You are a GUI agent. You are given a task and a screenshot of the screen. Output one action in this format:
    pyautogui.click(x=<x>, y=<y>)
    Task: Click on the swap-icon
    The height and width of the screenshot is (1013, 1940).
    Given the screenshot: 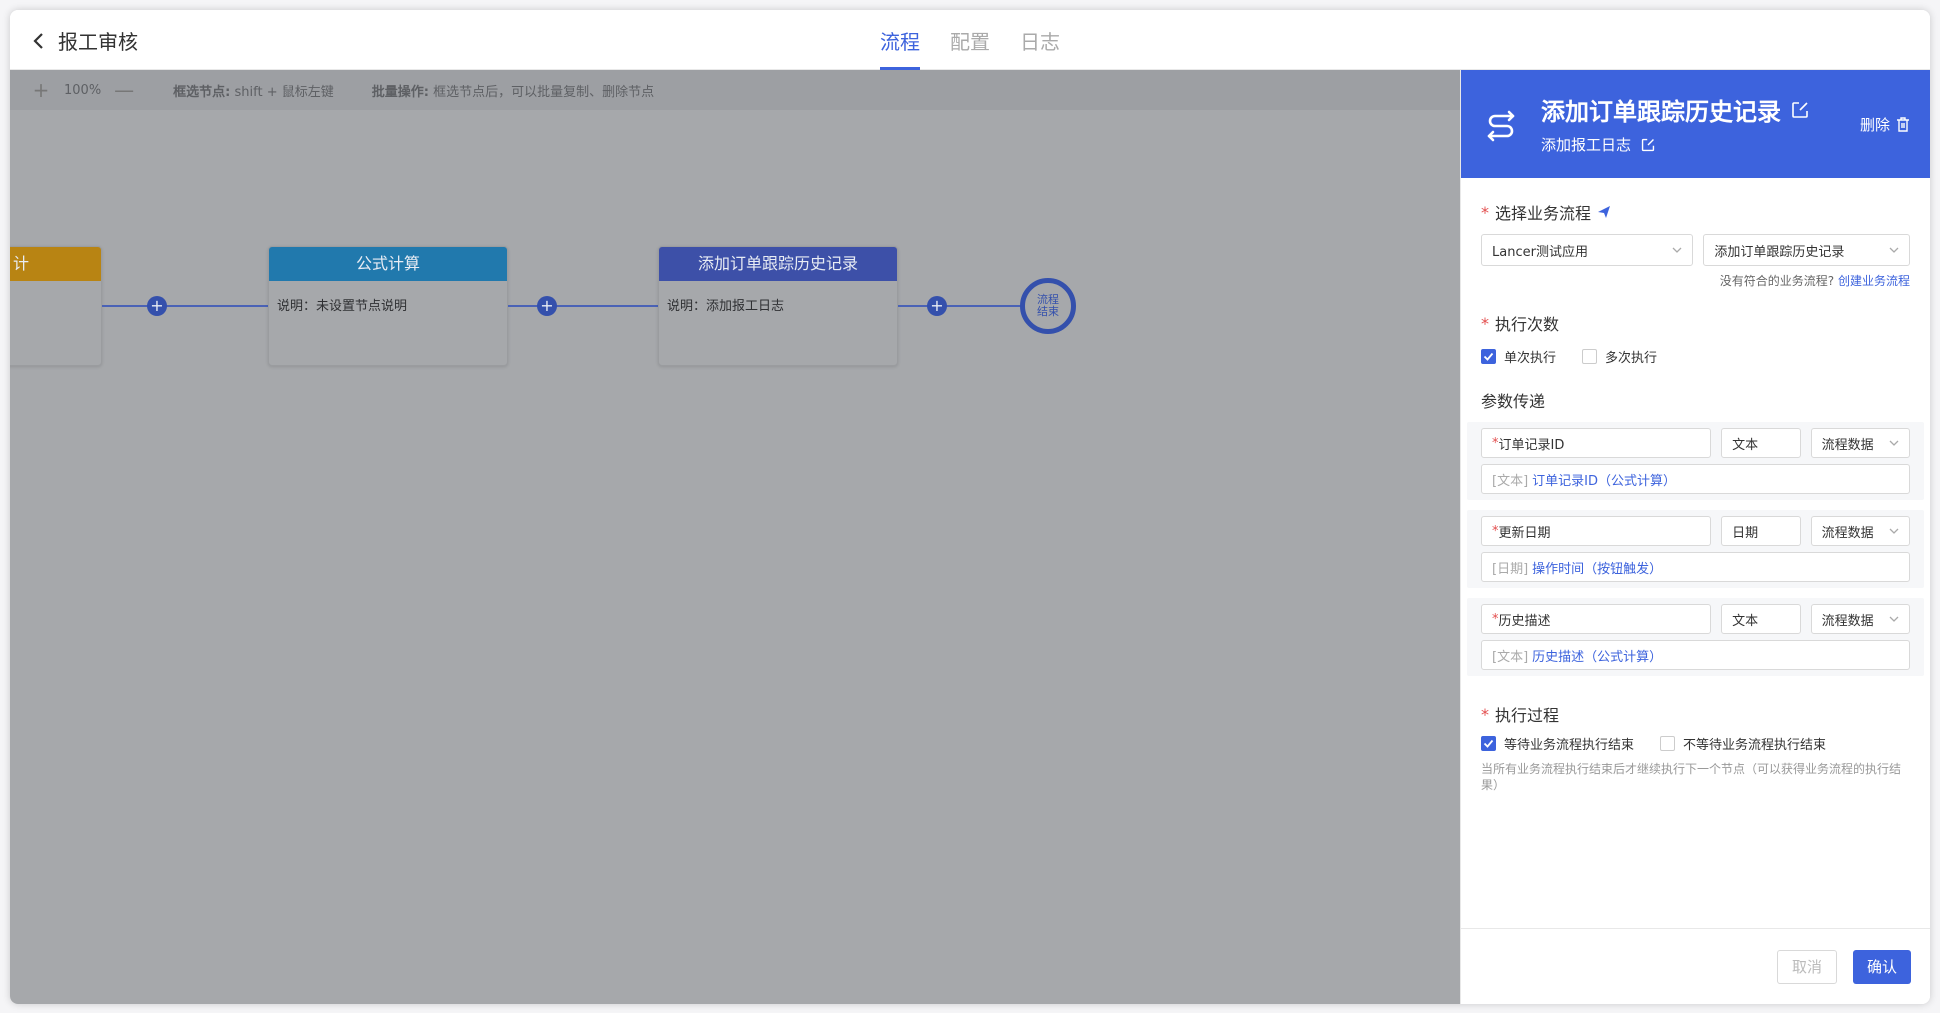 What is the action you would take?
    pyautogui.click(x=1501, y=126)
    